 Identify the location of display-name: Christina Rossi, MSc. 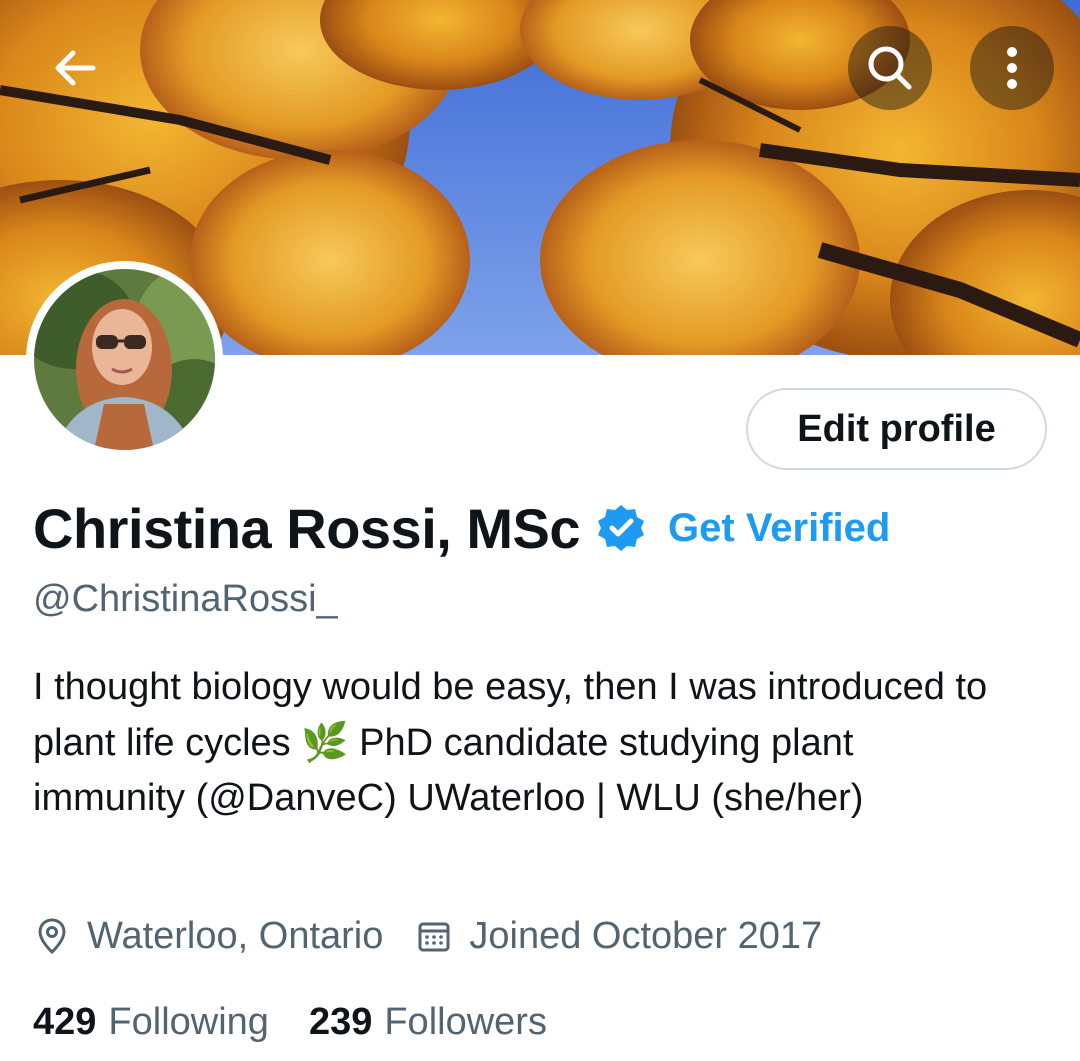
(307, 528).